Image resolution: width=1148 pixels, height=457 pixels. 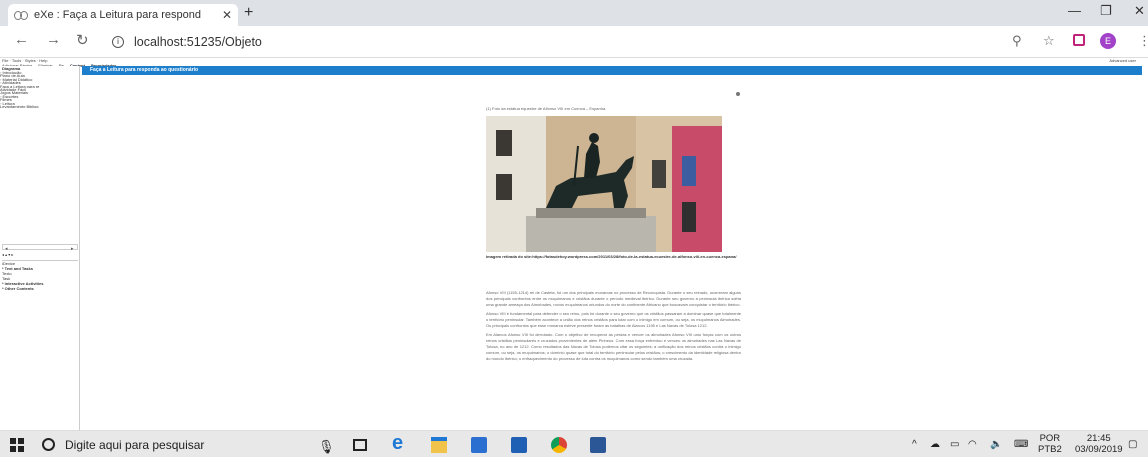 I want to click on close-window-icon: ✕, so click(x=1139, y=11).